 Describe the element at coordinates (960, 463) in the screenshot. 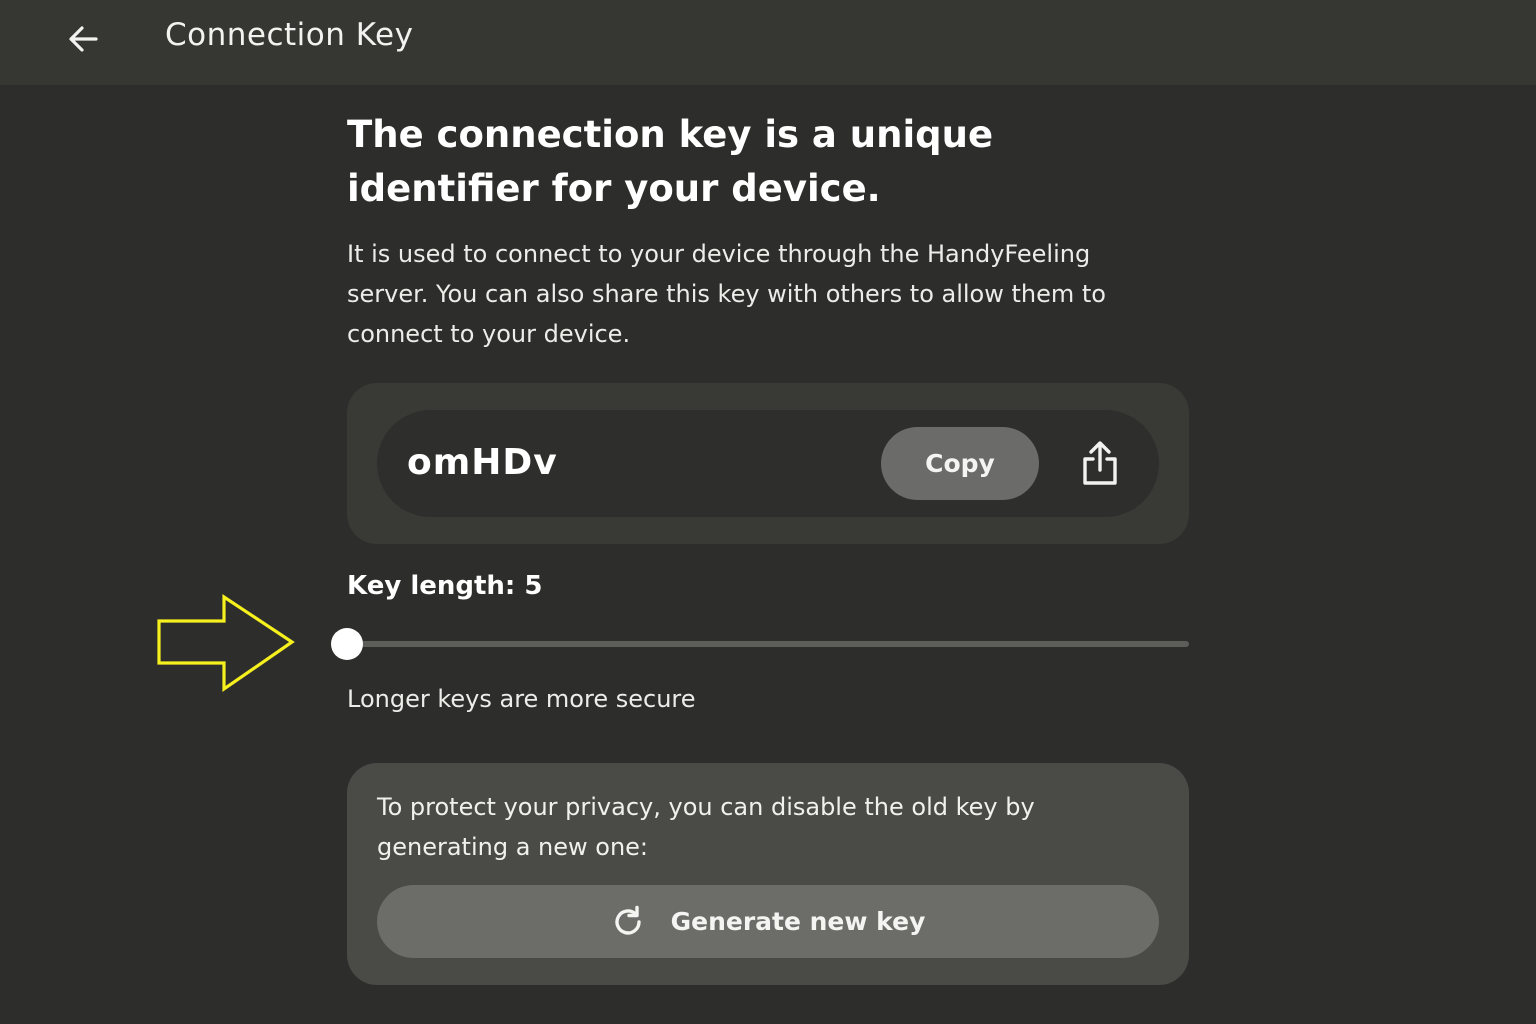

I see `copy-button: Copy` at that location.